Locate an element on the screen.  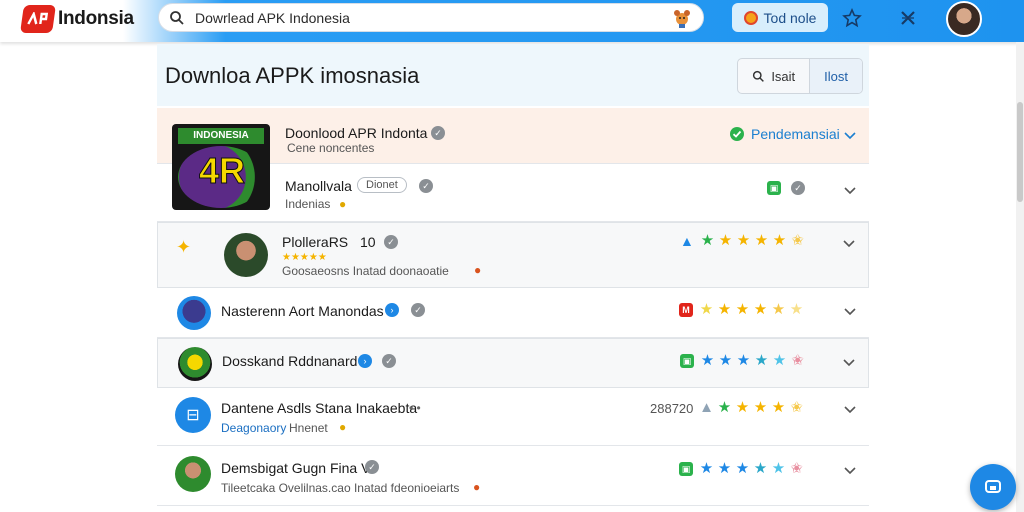
status-label: Pendemansiai is located at coordinates (795, 134).